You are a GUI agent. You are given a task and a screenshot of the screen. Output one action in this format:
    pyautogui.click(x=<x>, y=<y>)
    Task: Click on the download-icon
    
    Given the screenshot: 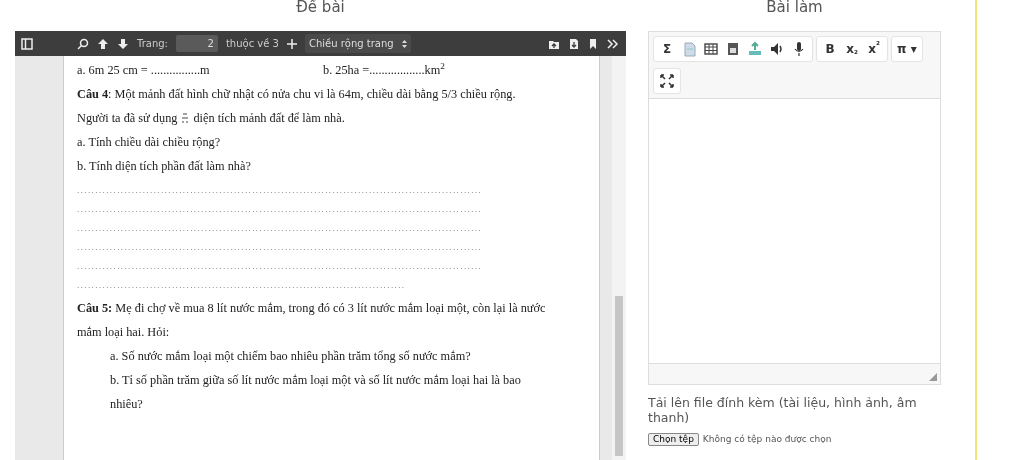 What is the action you would take?
    pyautogui.click(x=574, y=43)
    